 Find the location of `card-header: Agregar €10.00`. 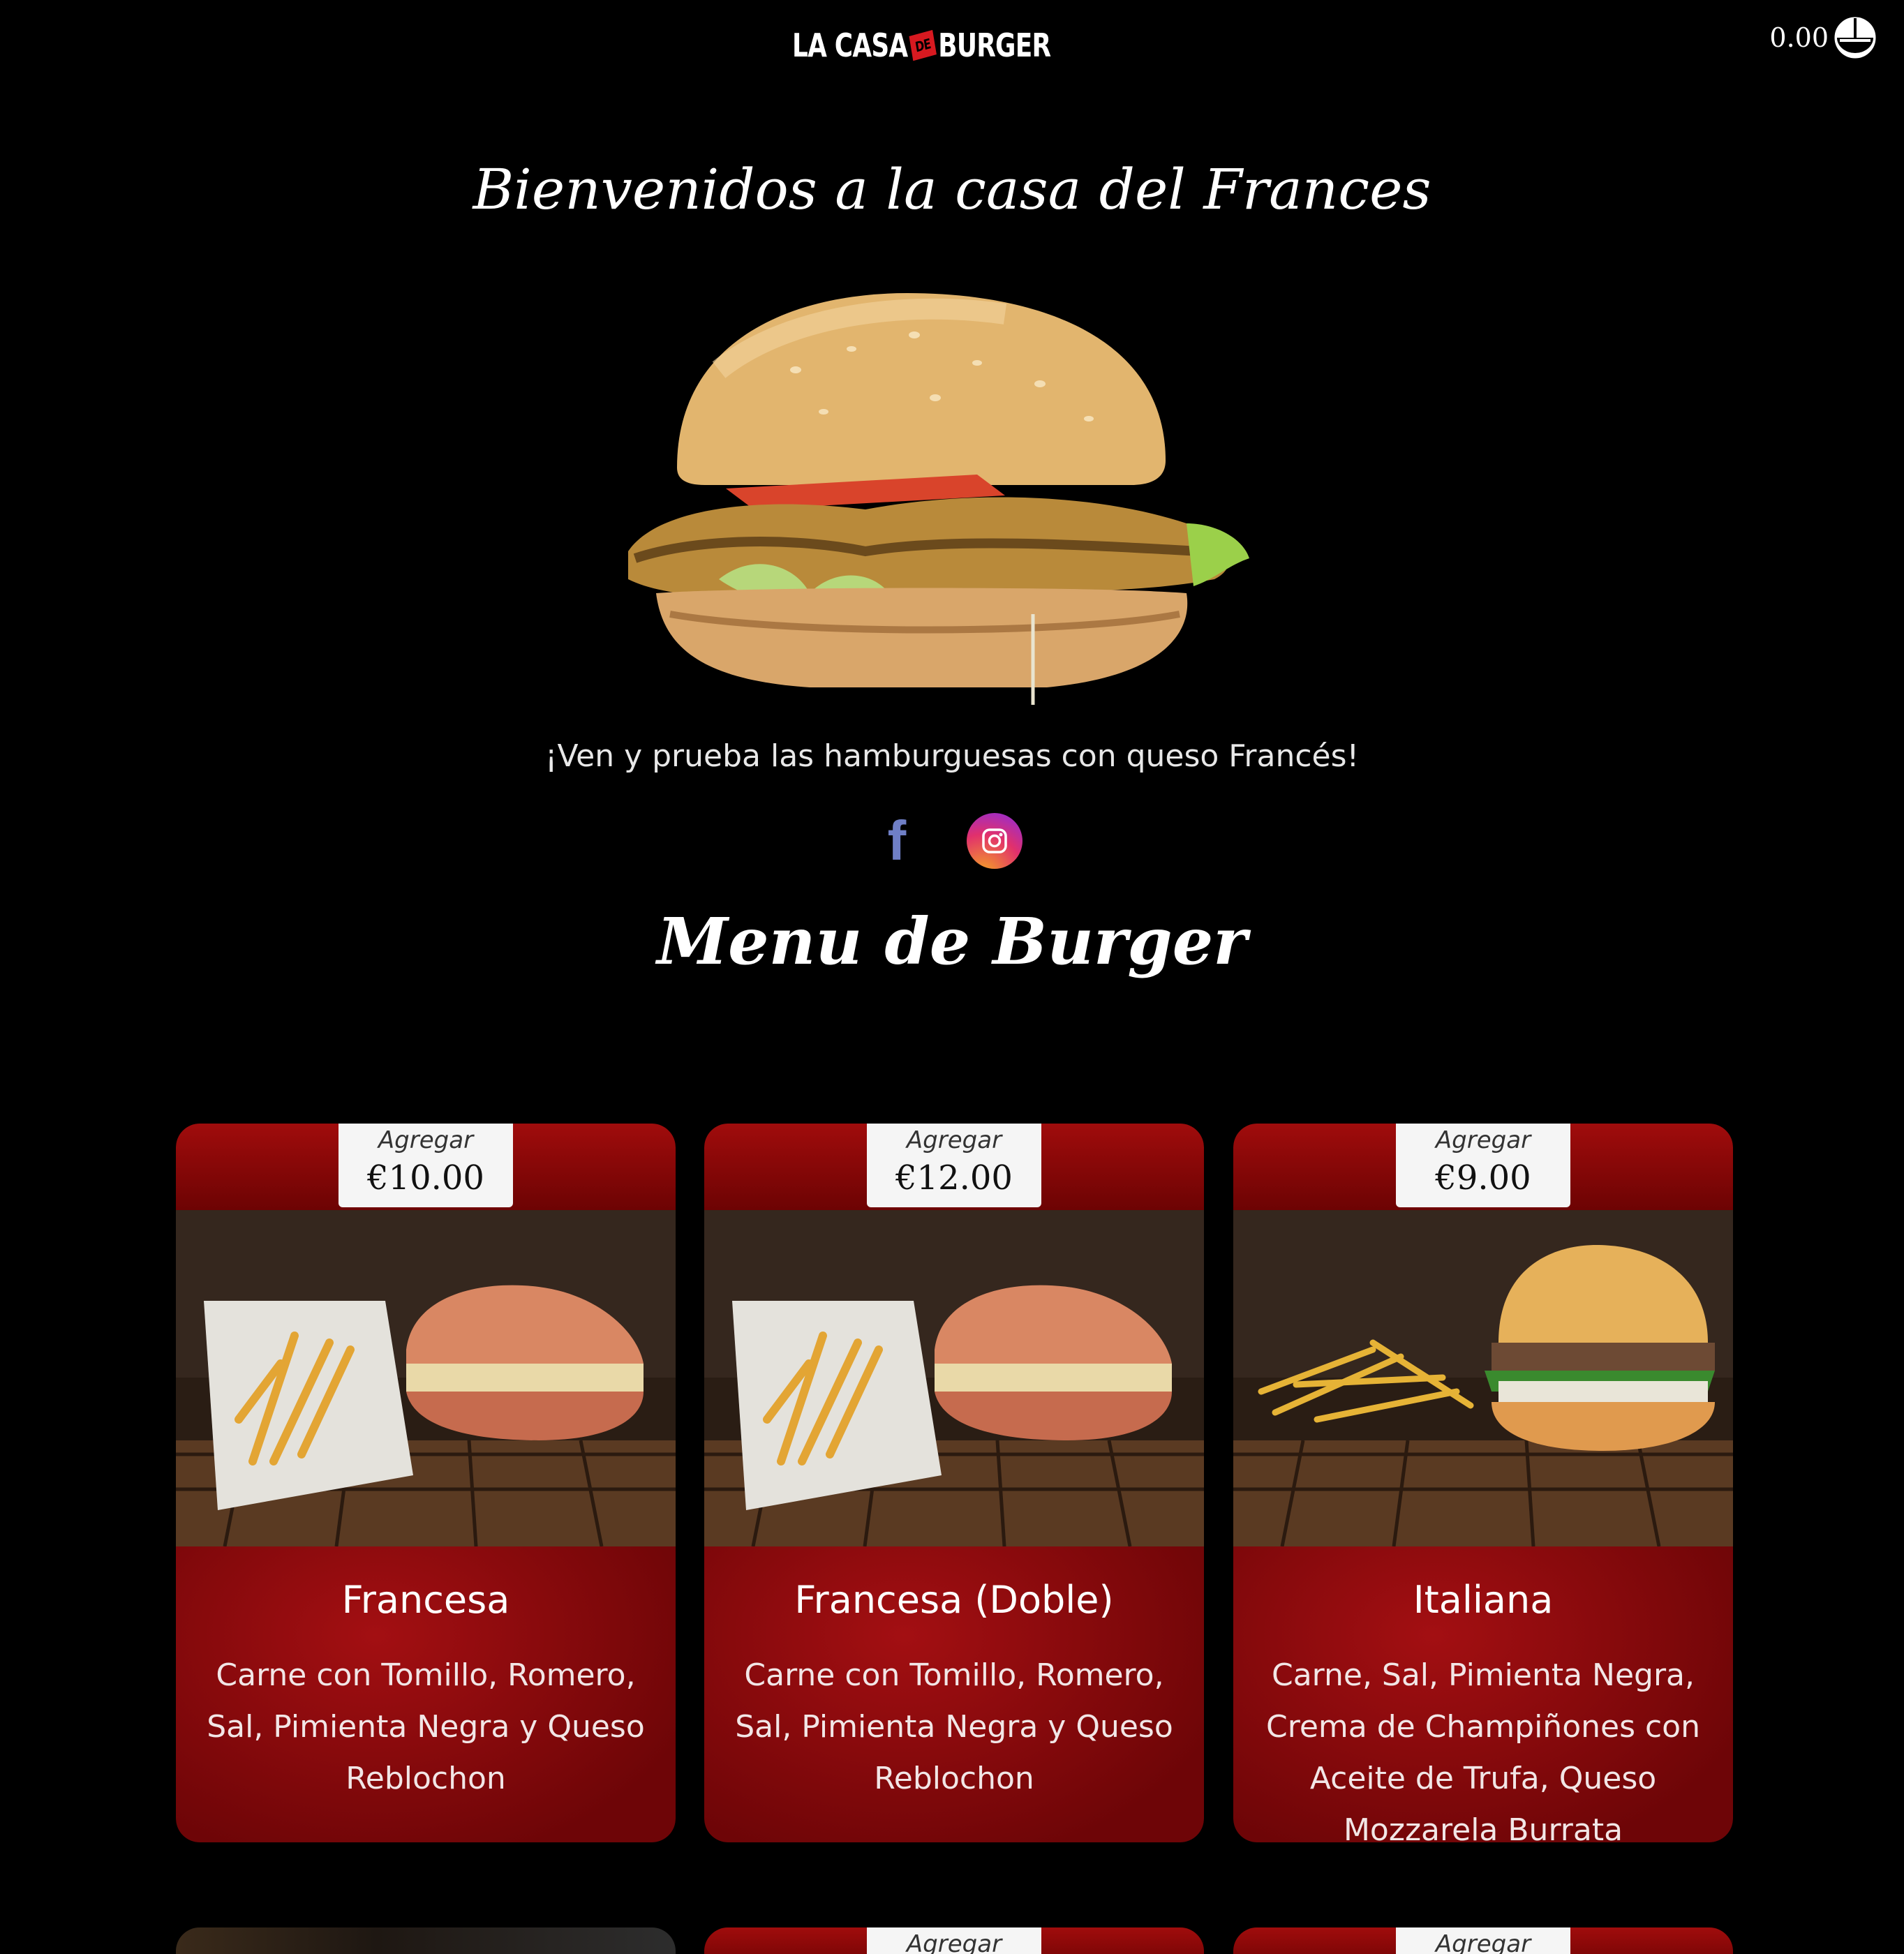

card-header: Agregar €10.00 is located at coordinates (426, 1167).